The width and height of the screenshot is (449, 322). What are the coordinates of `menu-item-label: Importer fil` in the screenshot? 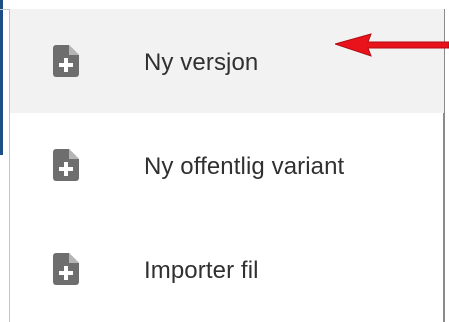 It's located at (201, 270).